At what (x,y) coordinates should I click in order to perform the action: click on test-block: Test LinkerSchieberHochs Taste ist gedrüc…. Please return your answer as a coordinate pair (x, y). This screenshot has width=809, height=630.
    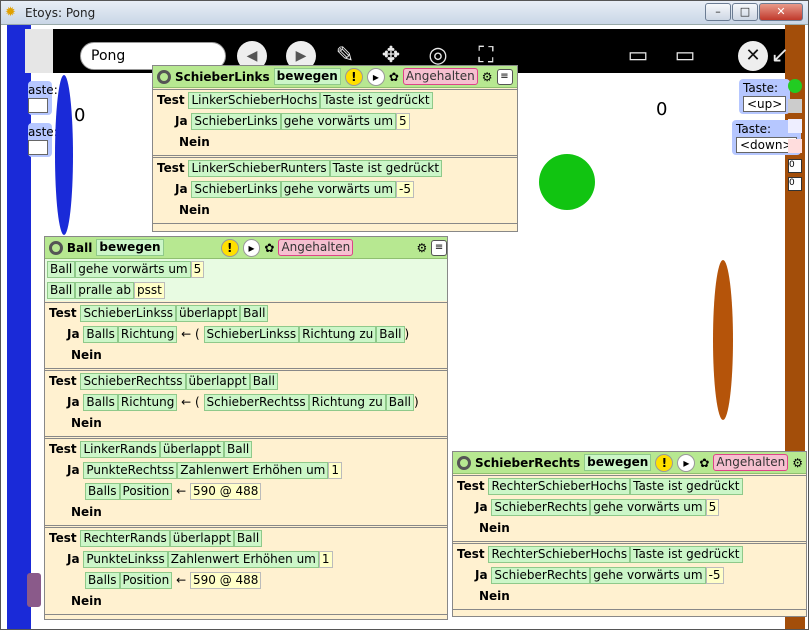
    Looking at the image, I should click on (335, 122).